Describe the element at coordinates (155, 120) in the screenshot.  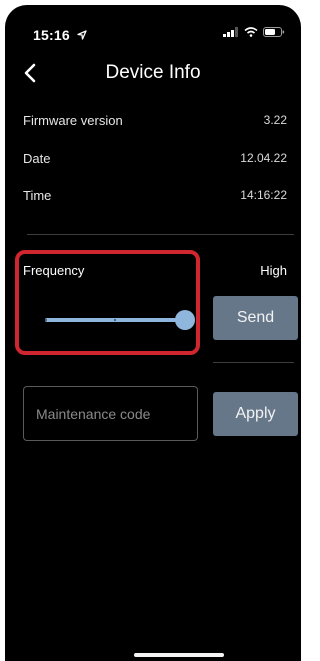
I see `info-row-firmware: Firmware version 3.22` at that location.